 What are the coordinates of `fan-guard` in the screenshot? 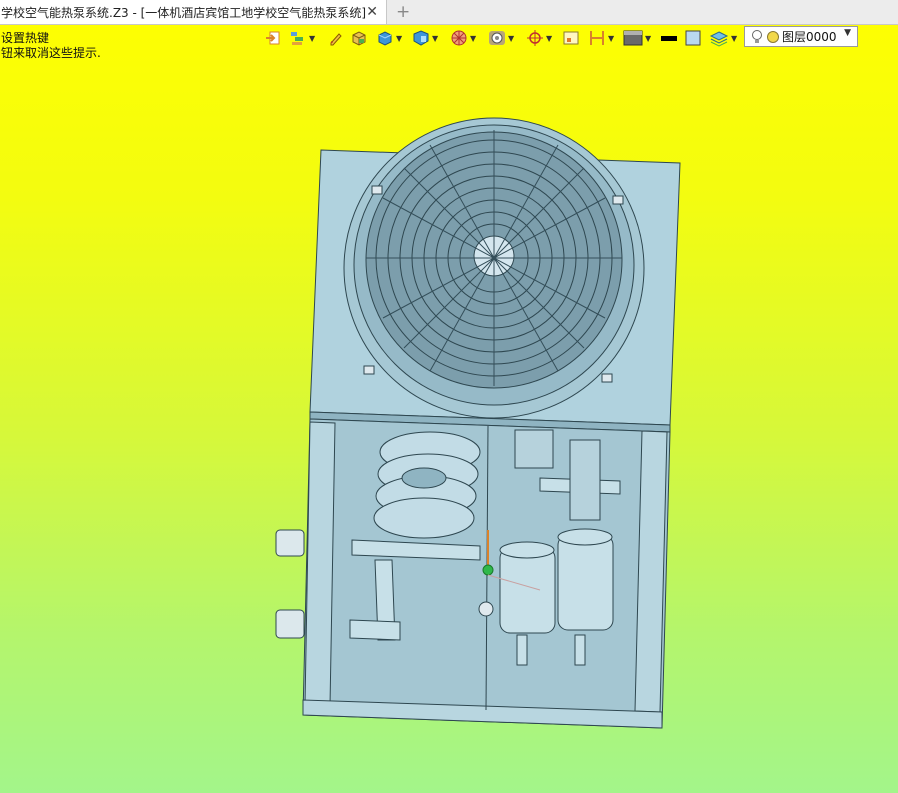 It's located at (494, 268).